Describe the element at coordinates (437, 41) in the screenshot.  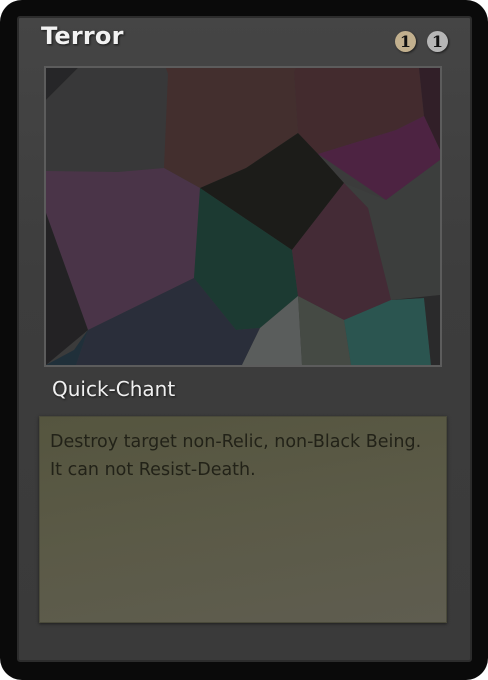
I see `mana-cost-black-icon: 1` at that location.